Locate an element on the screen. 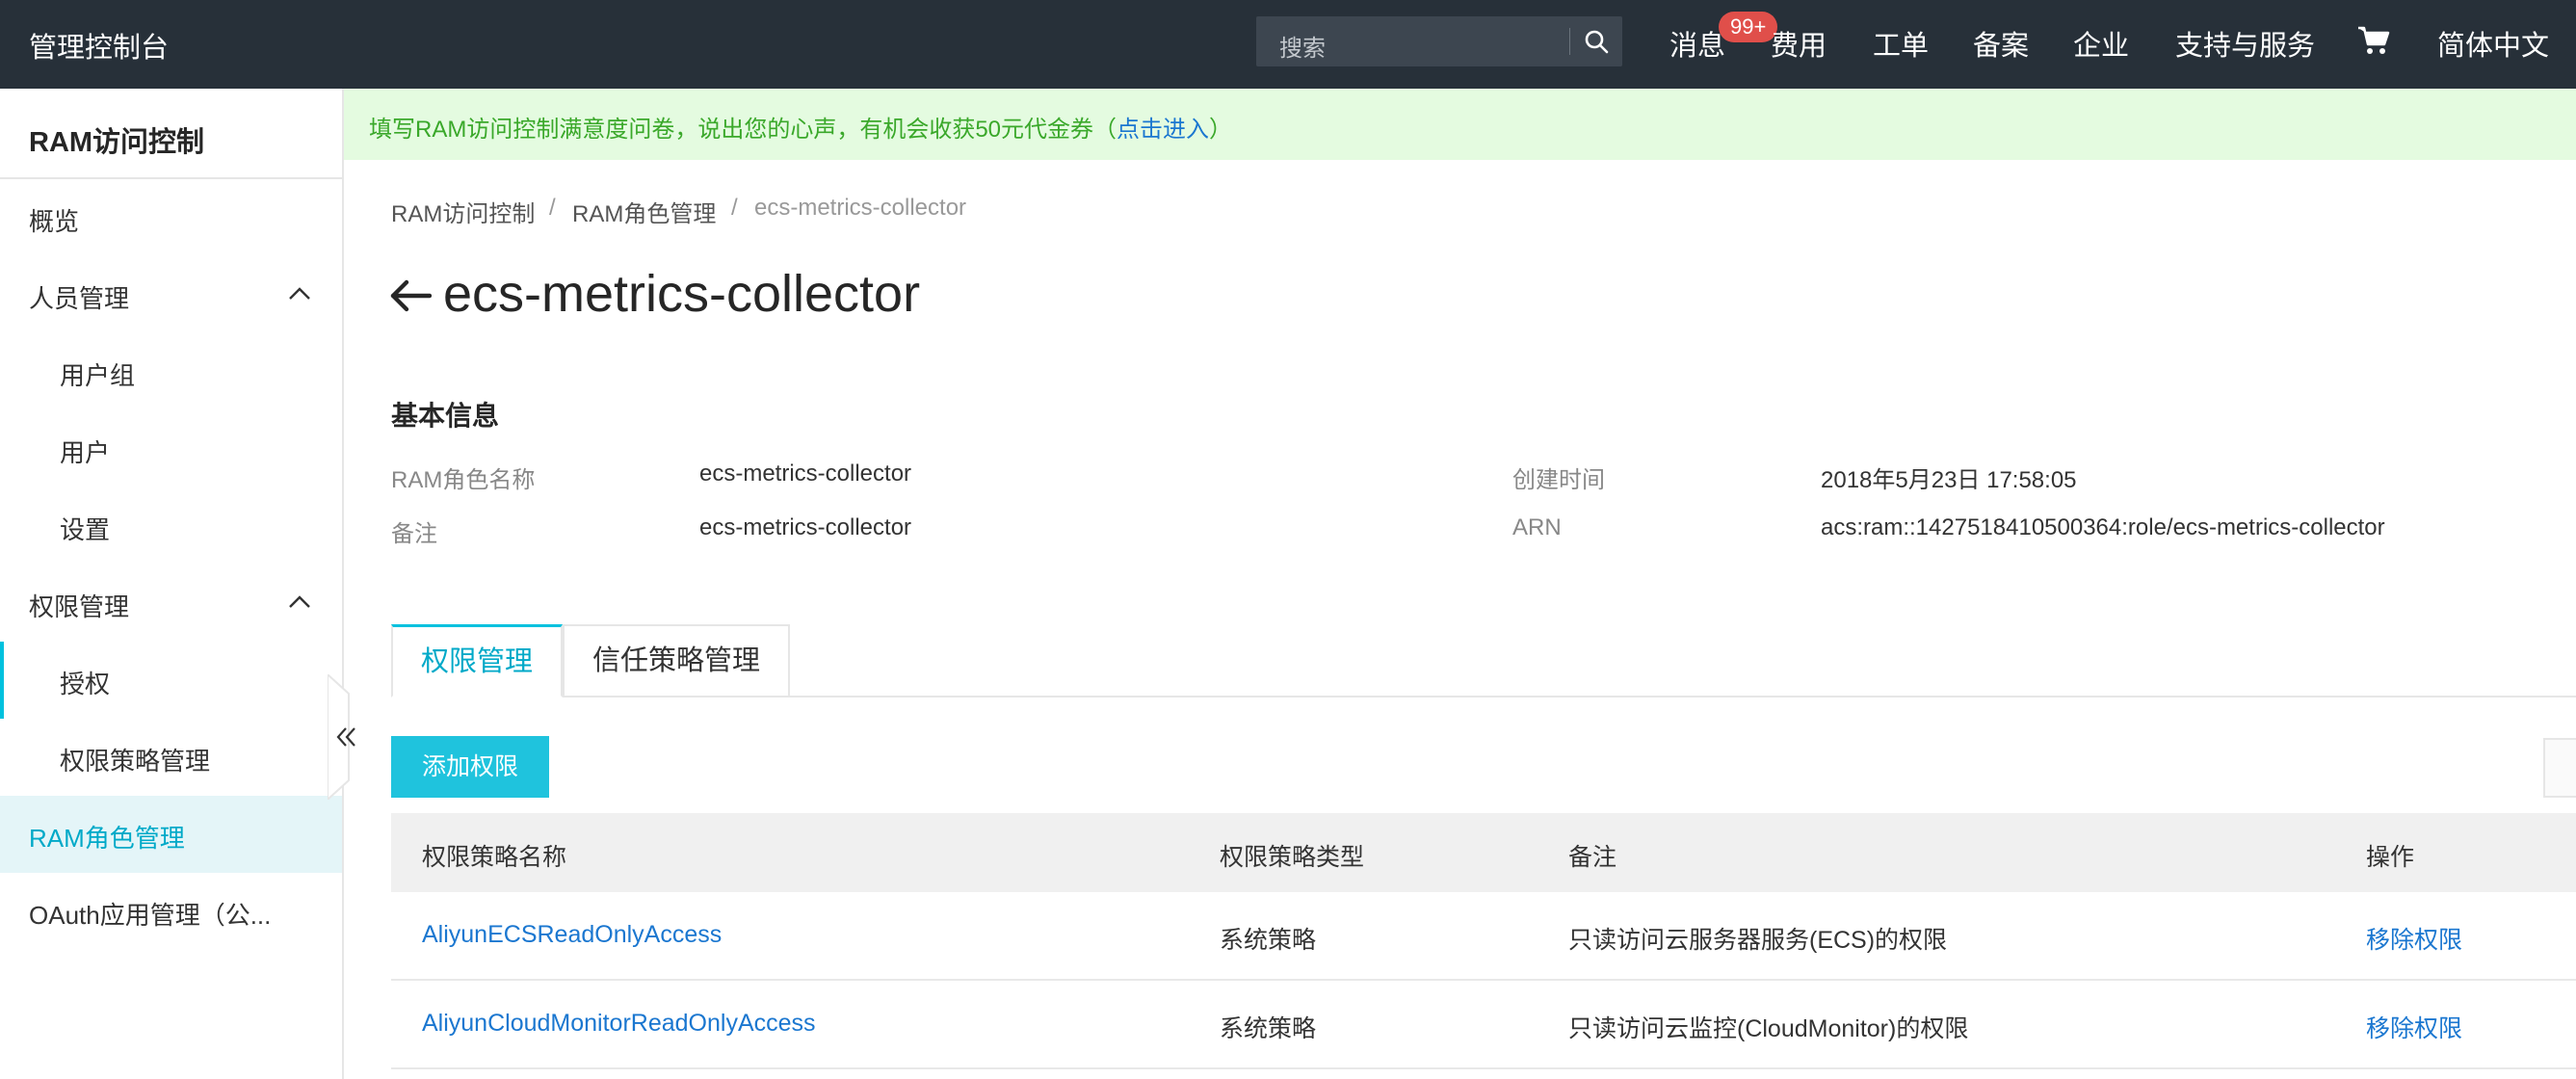 This screenshot has width=2576, height=1079. sidebar-item-policies: 权限策略管理 is located at coordinates (171, 757).